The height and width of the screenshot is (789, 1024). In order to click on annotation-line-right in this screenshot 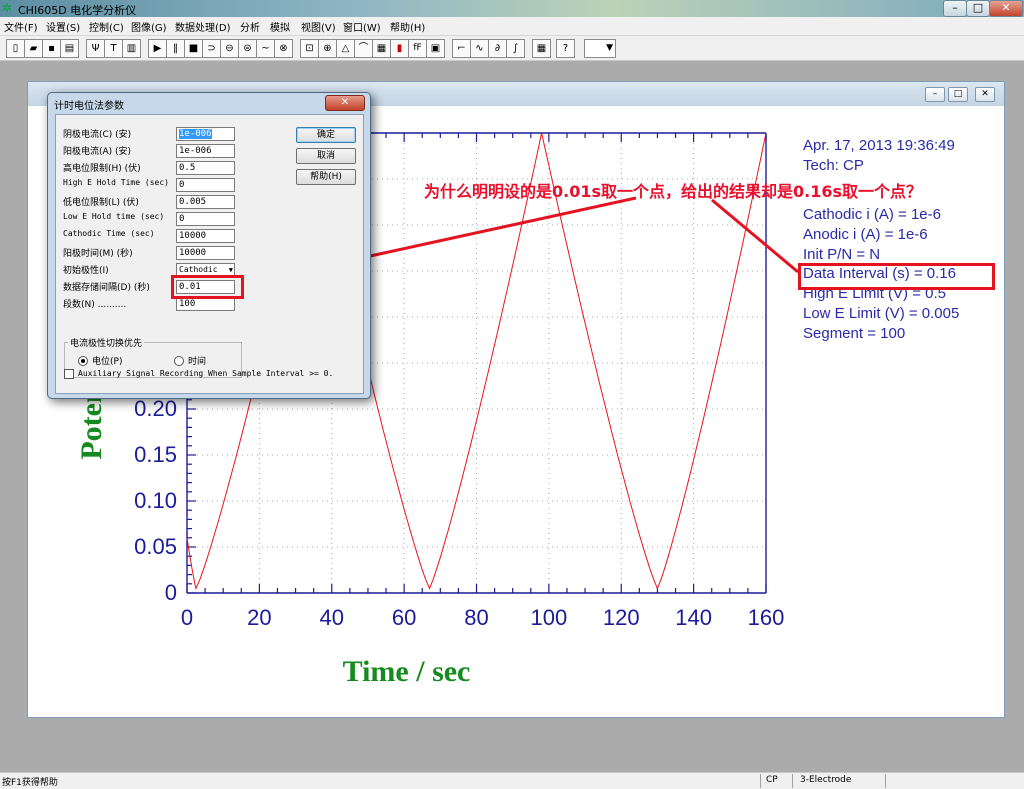, I will do `click(755, 236)`.